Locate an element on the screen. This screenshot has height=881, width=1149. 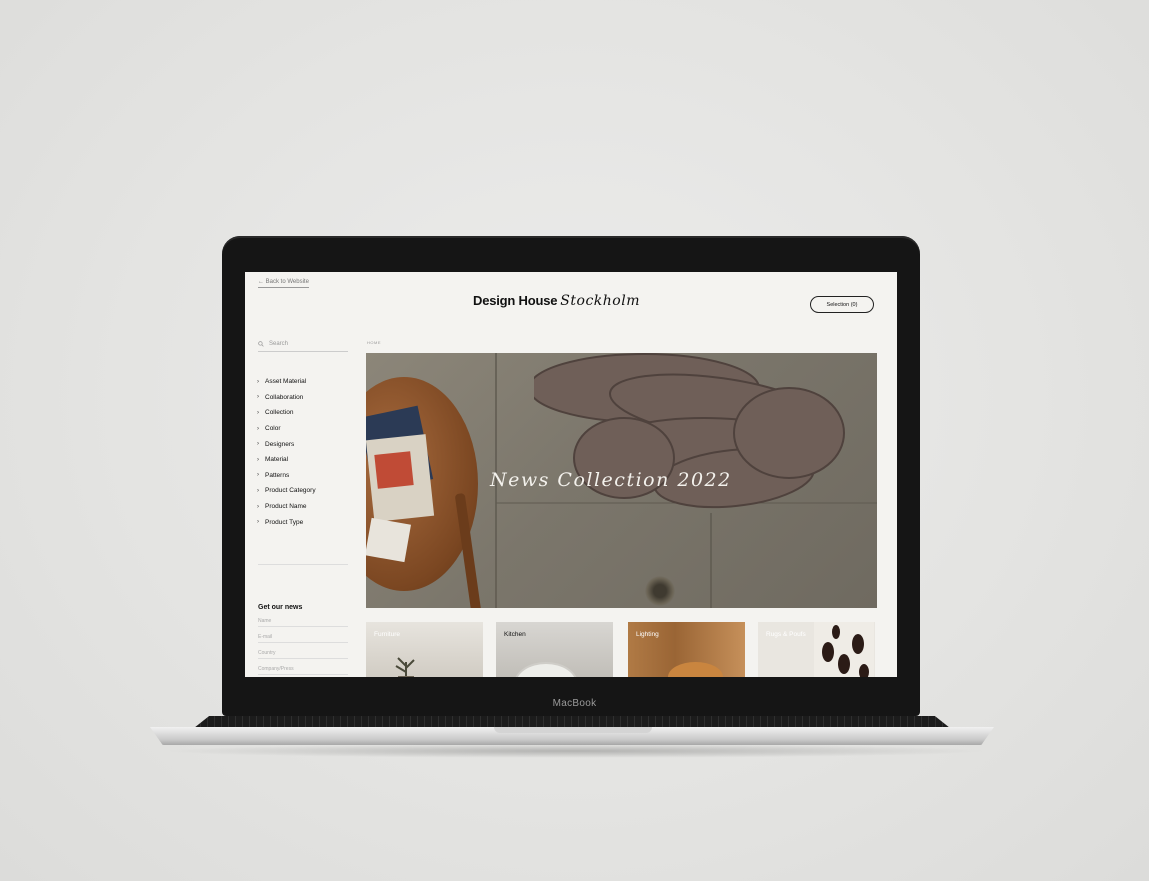
newsletter-country-field: Country is located at coordinates (303, 653).